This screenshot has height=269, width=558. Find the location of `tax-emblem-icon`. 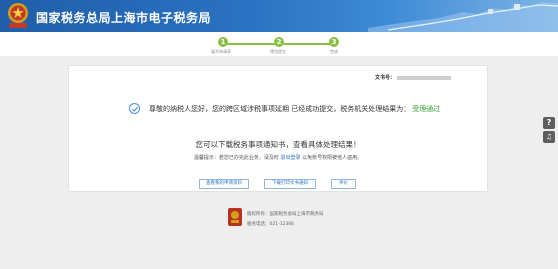

tax-emblem-icon is located at coordinates (18, 15).